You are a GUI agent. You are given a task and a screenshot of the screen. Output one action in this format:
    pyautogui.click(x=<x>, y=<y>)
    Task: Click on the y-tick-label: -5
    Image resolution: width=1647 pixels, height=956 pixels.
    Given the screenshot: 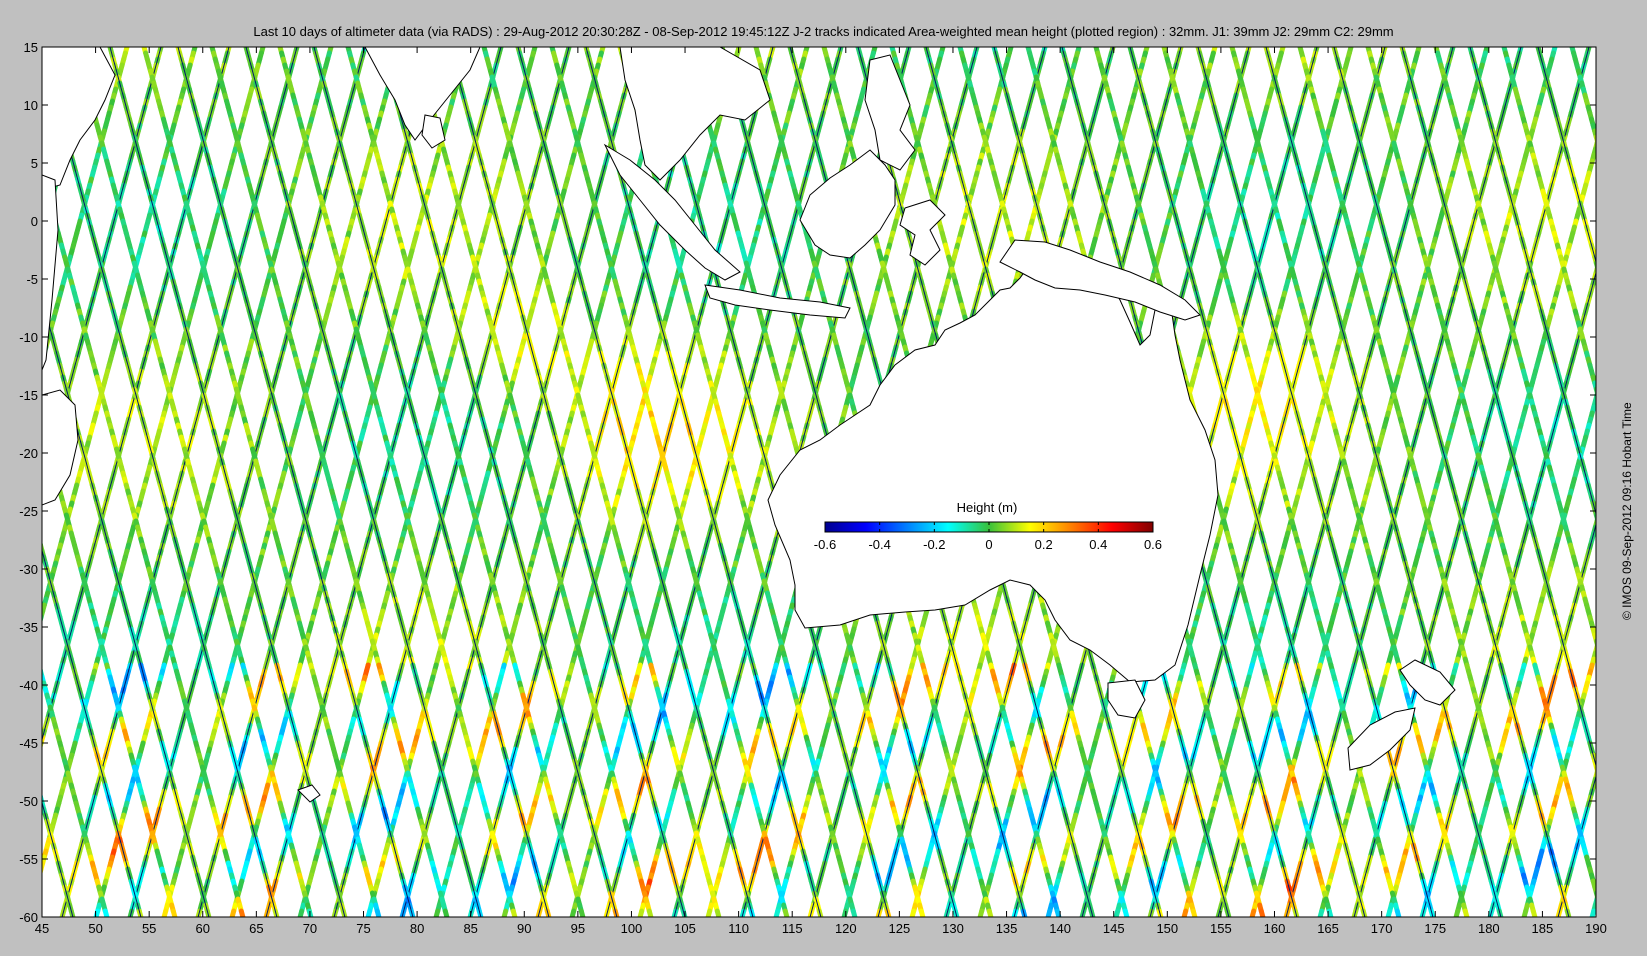 What is the action you would take?
    pyautogui.click(x=32, y=279)
    